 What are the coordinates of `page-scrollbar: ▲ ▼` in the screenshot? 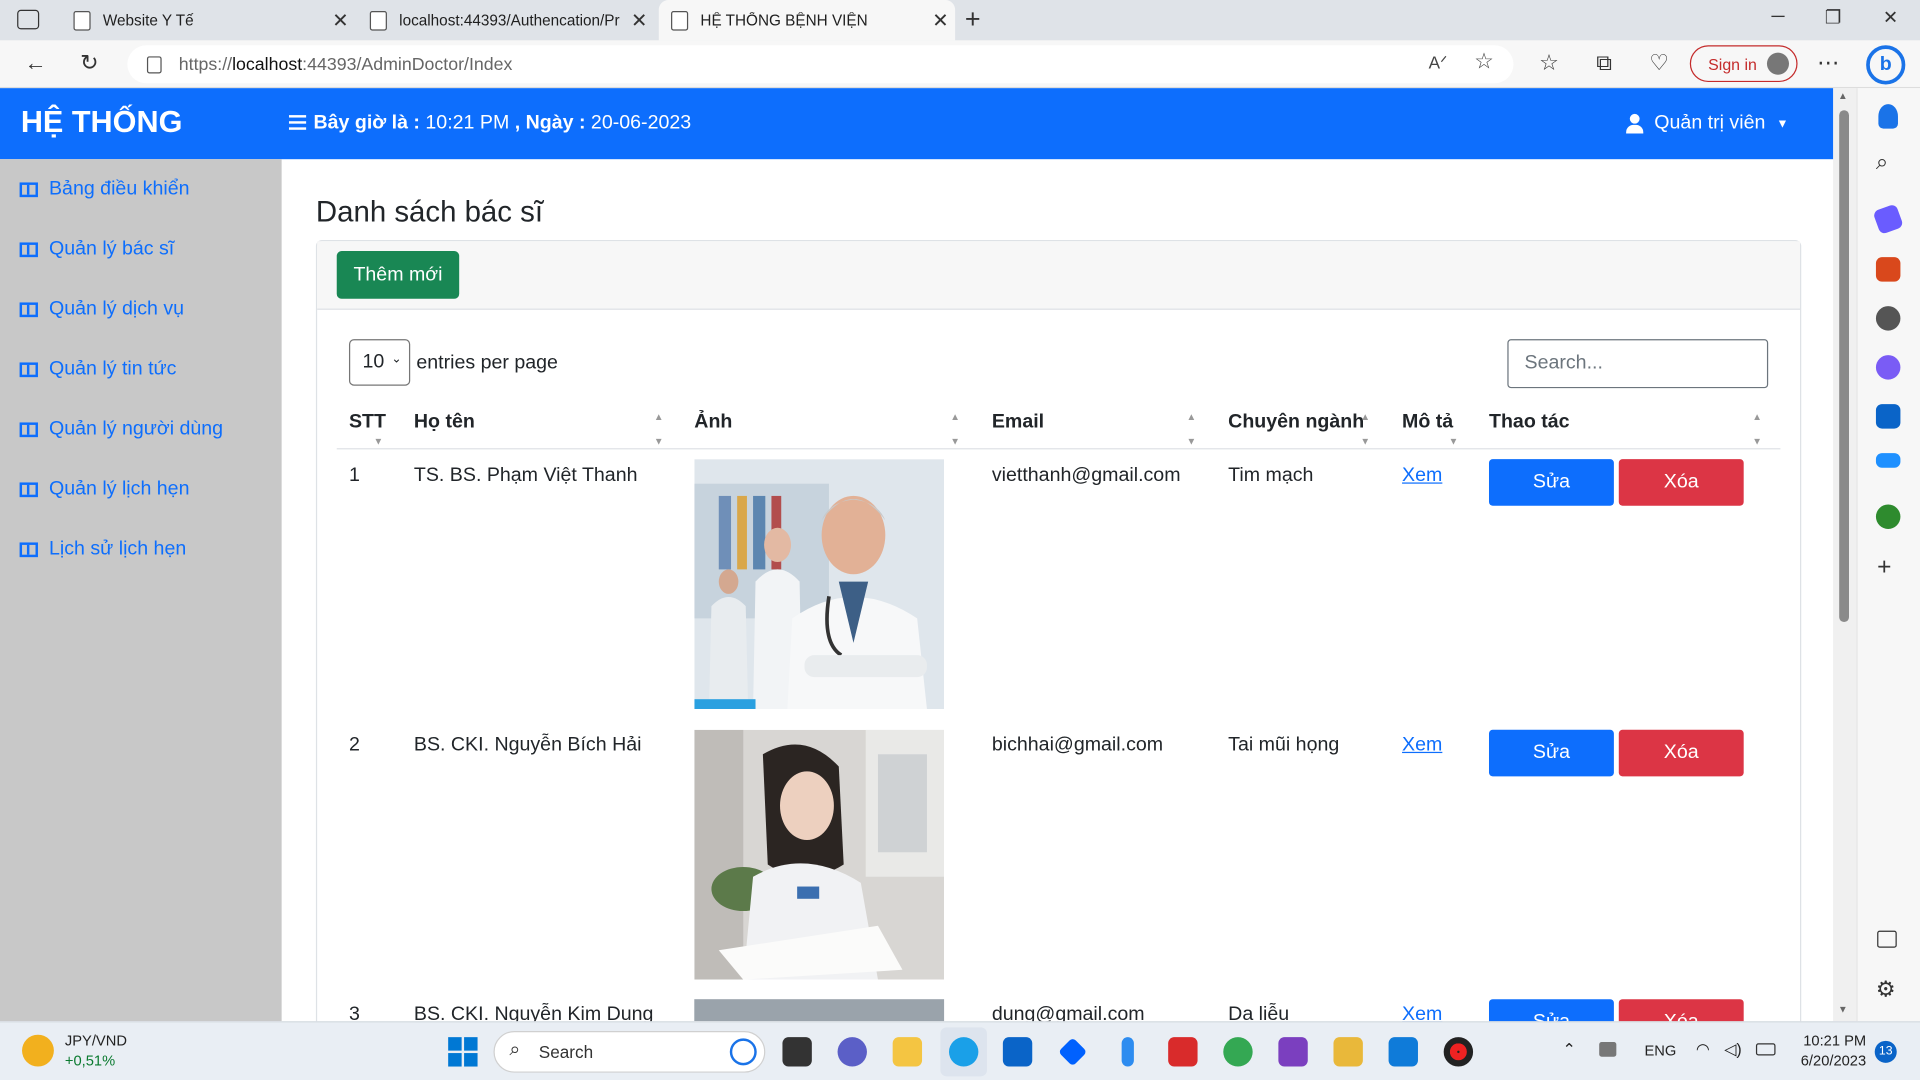 It's located at (1845, 555).